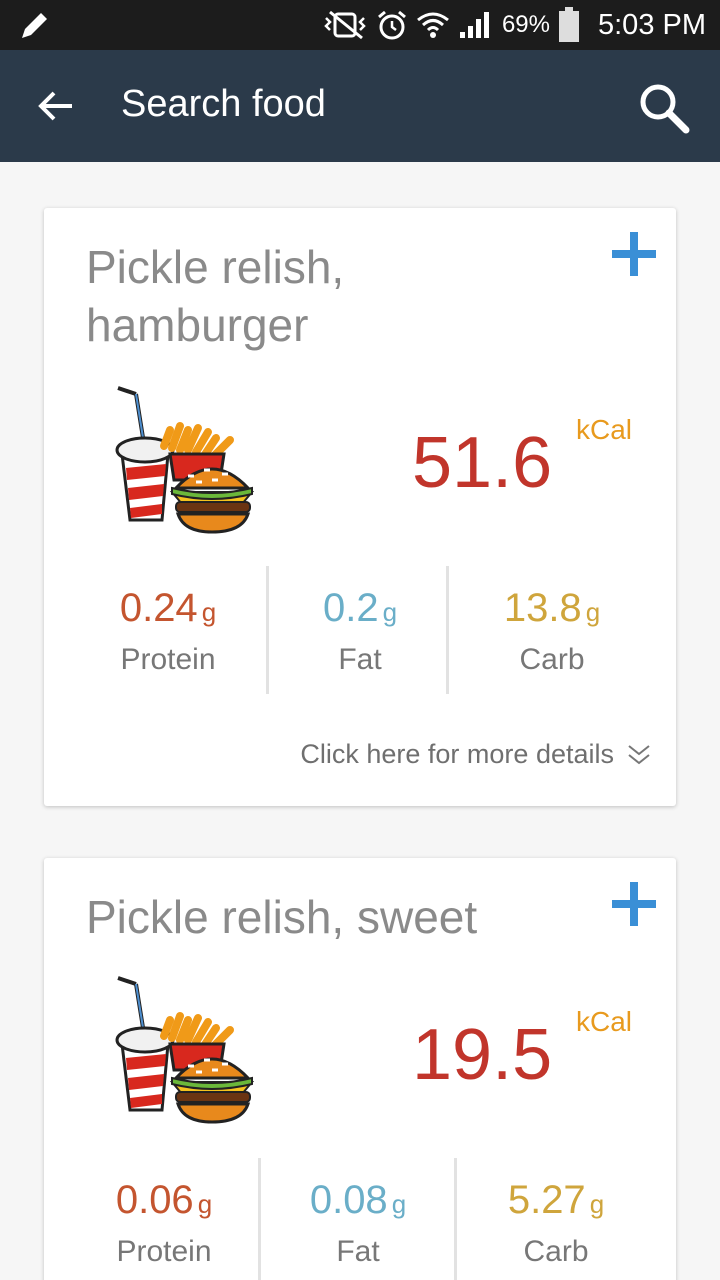  What do you see at coordinates (639, 755) in the screenshot?
I see `double-chevron-down-icon` at bounding box center [639, 755].